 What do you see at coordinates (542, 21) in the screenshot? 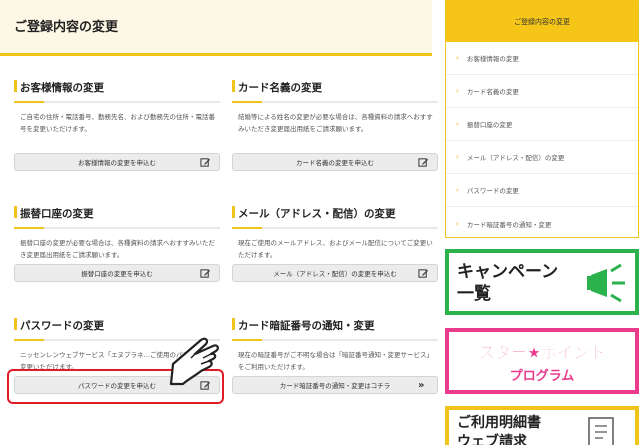
I see `sidebar-title: ご登録内容の変更` at bounding box center [542, 21].